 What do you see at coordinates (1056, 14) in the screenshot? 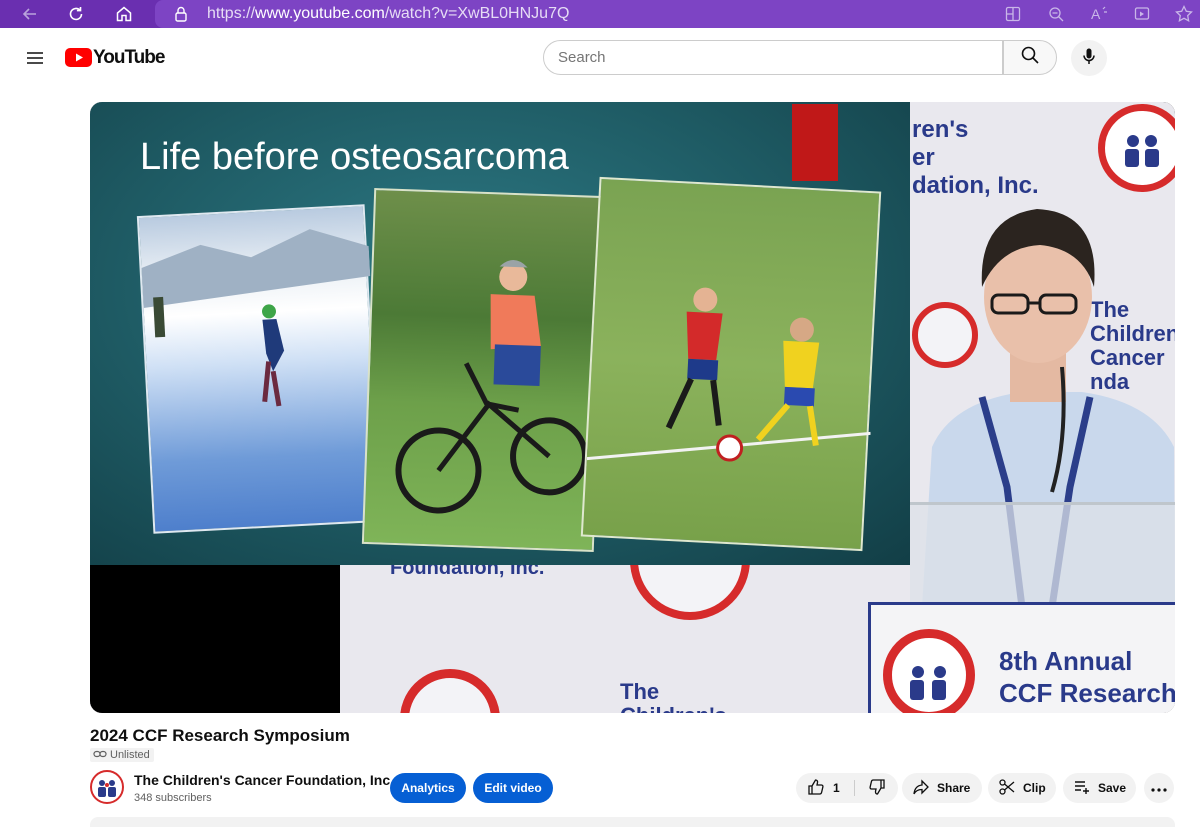
I see `zoom-icon` at bounding box center [1056, 14].